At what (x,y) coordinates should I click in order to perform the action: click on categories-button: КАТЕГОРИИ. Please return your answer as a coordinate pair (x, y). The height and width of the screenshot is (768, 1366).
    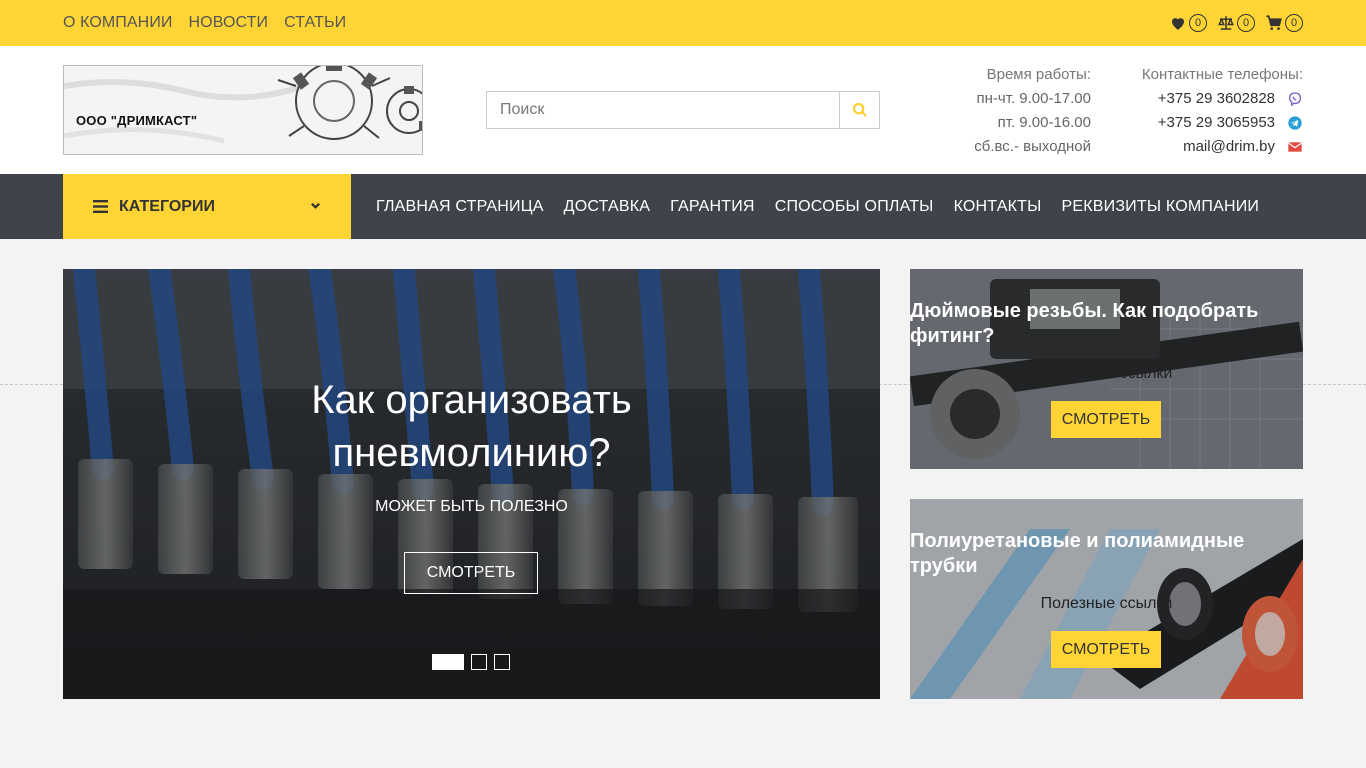
    Looking at the image, I should click on (207, 206).